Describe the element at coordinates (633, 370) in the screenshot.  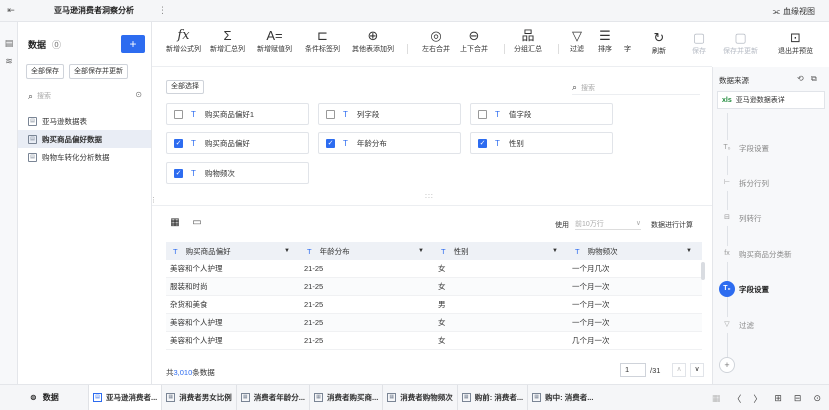
I see `page-input: 1` at that location.